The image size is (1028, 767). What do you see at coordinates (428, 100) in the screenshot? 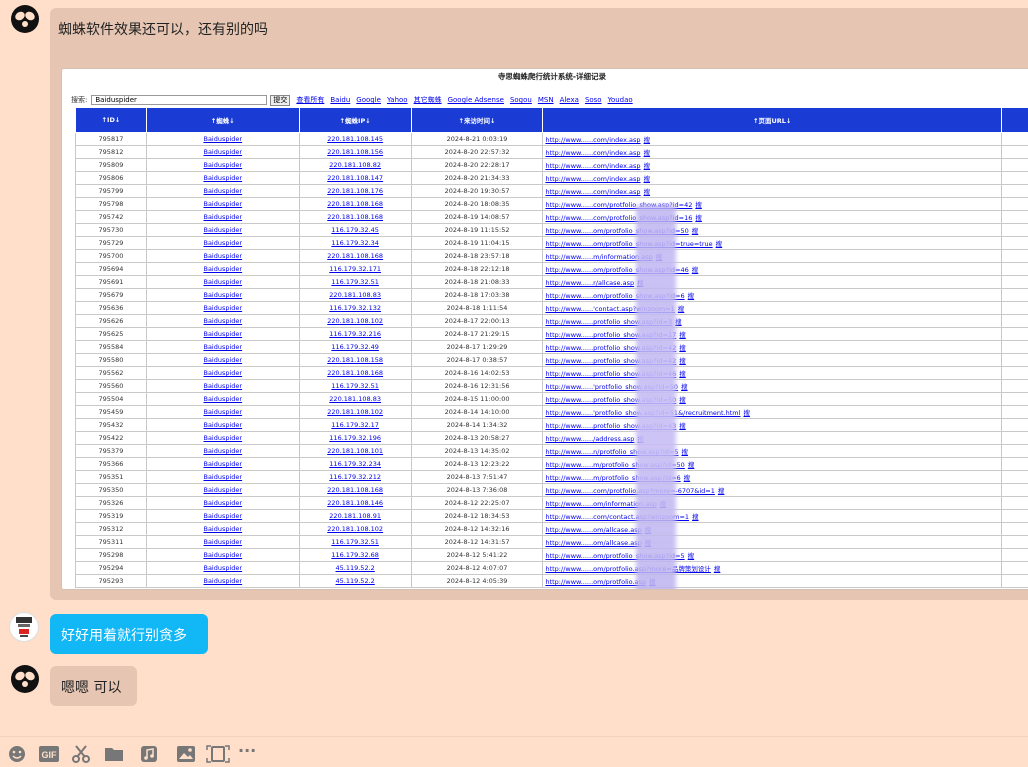
I see `engine-link: 其它蜘蛛` at bounding box center [428, 100].